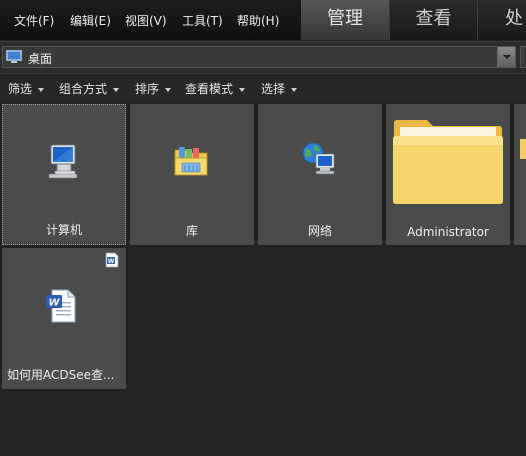 This screenshot has width=526, height=456. Describe the element at coordinates (523, 57) in the screenshot. I see `address-side-panel` at that location.